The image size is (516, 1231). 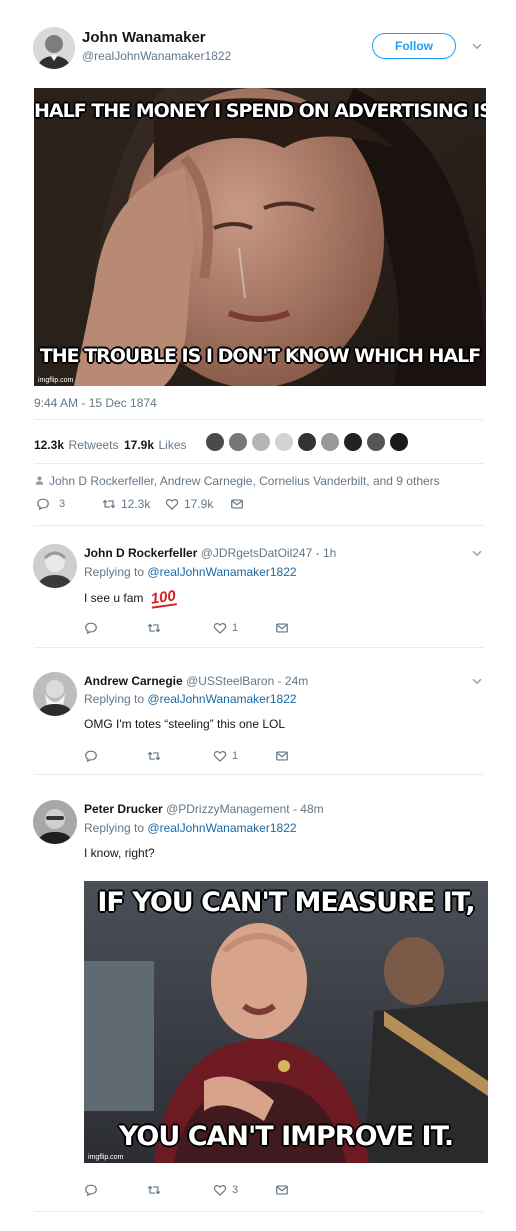 I want to click on retweets-count: 12.3k, so click(x=49, y=445).